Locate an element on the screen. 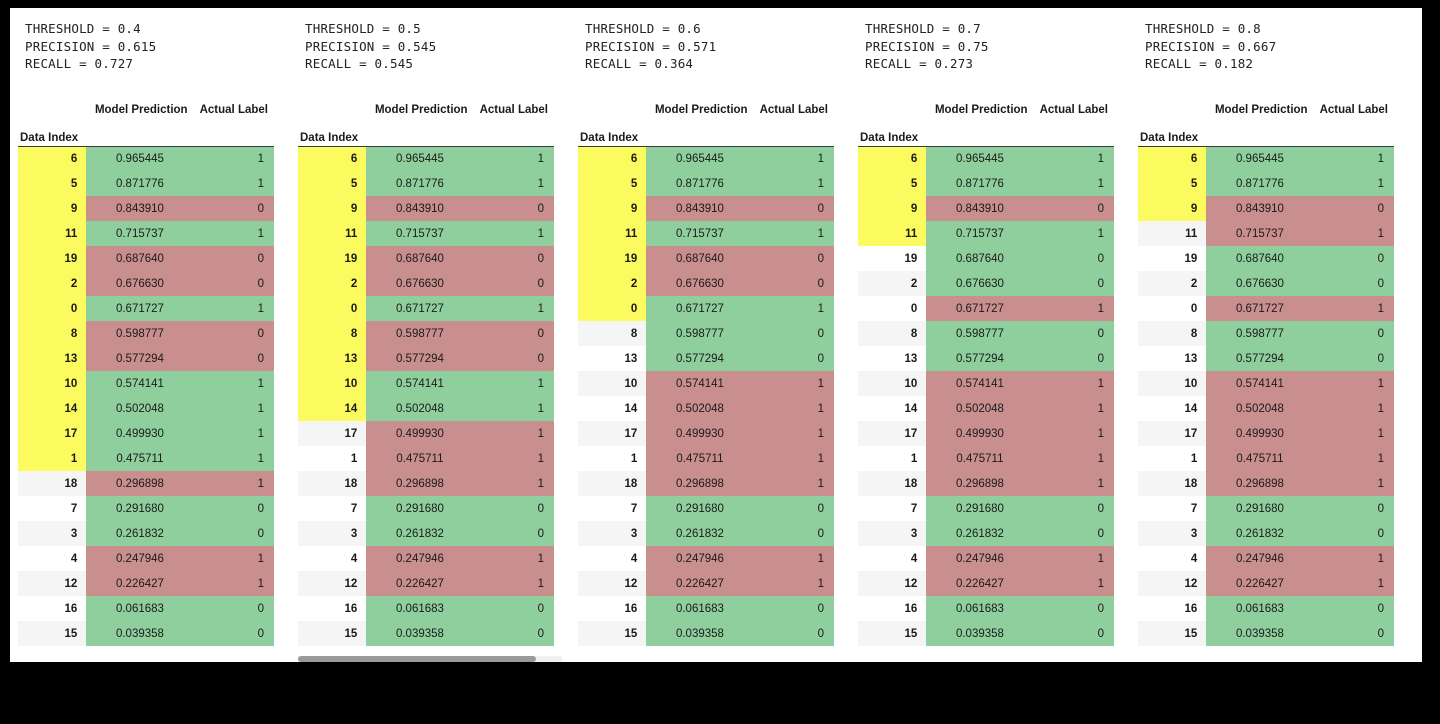 This screenshot has width=1440, height=724. cell-data-index: 18 is located at coordinates (332, 483).